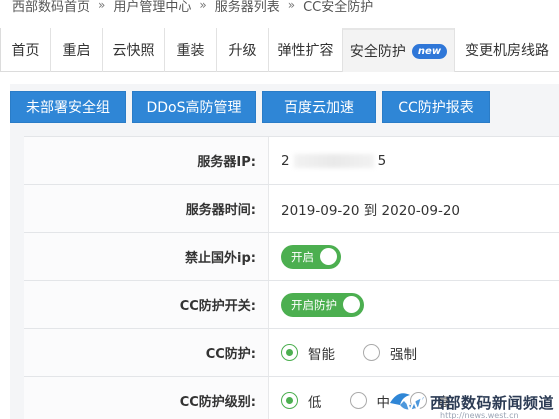  I want to click on cc-mode-label: CC防护:, so click(146, 352).